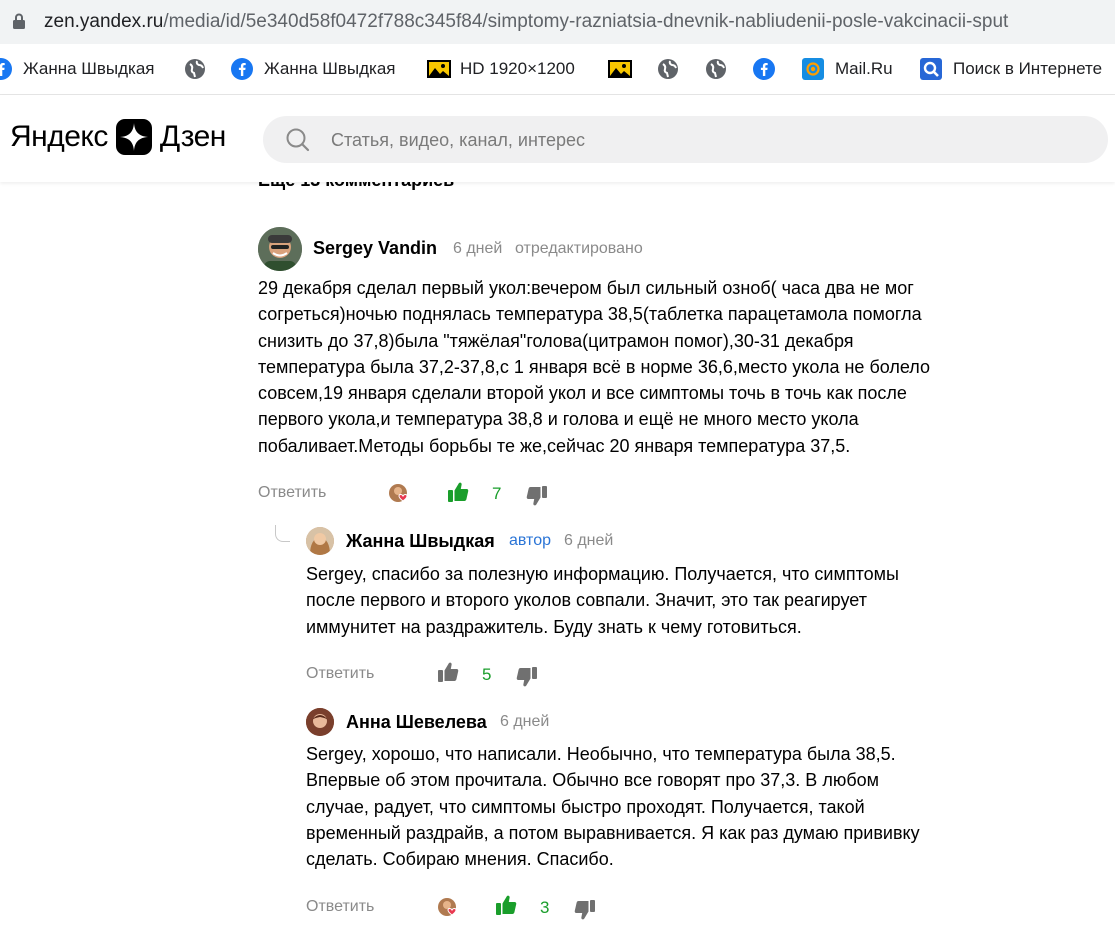 This screenshot has width=1115, height=935. I want to click on lock-icon, so click(19, 21).